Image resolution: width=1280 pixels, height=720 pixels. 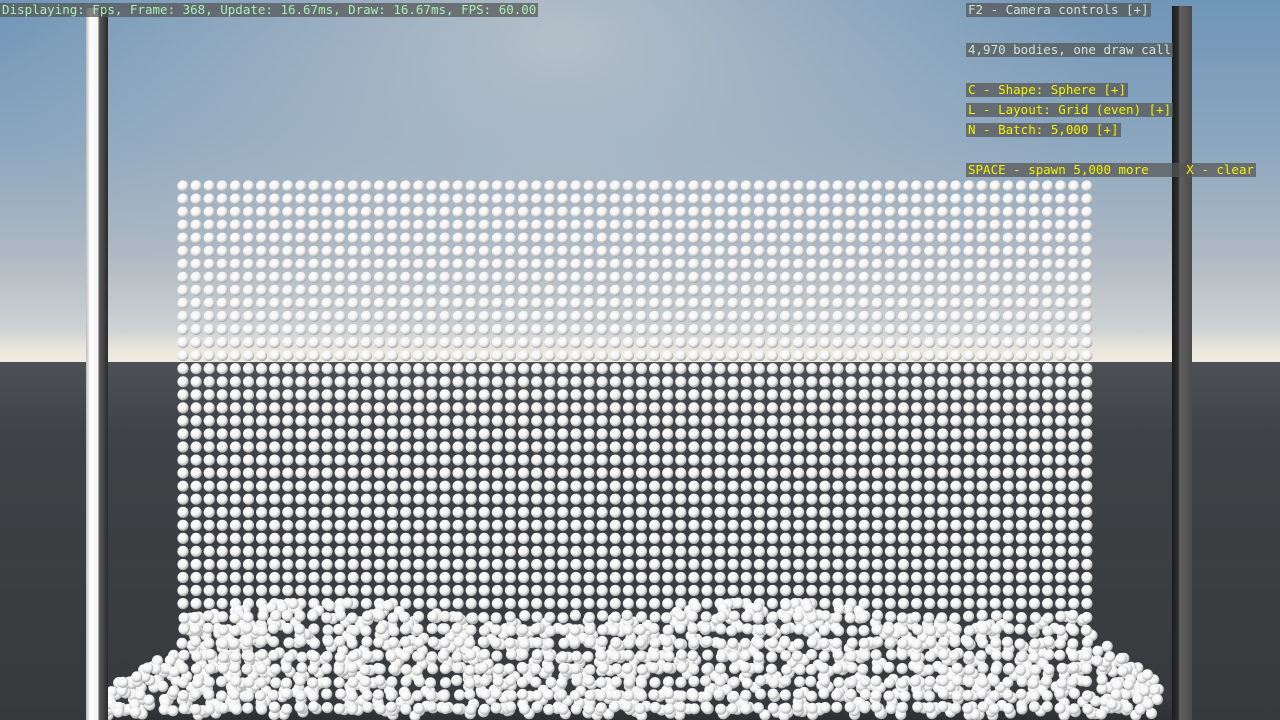 What do you see at coordinates (1111, 170) in the screenshot?
I see `spawn-more-action: SPACE - spawn 5,000 more X - clear` at bounding box center [1111, 170].